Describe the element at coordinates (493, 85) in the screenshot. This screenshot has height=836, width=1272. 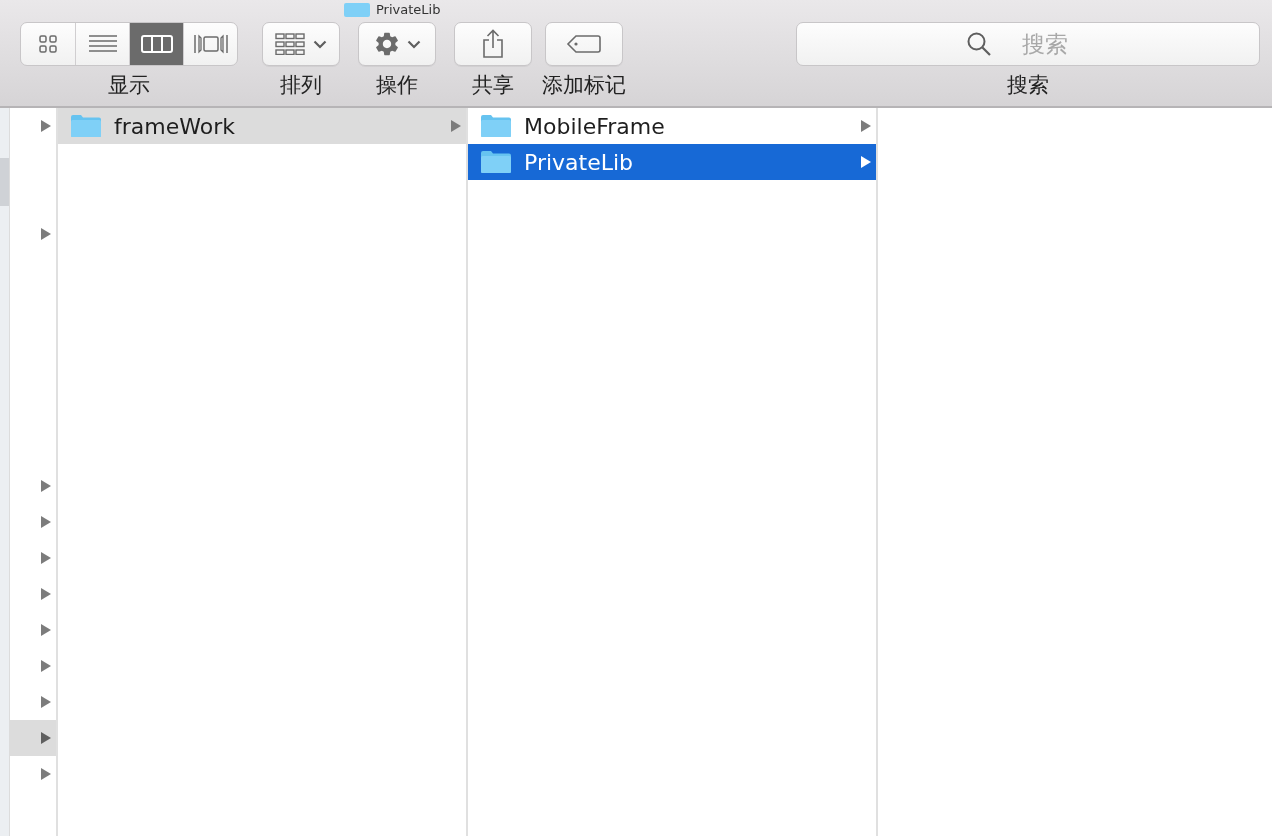
I see `share-label: 共享` at that location.